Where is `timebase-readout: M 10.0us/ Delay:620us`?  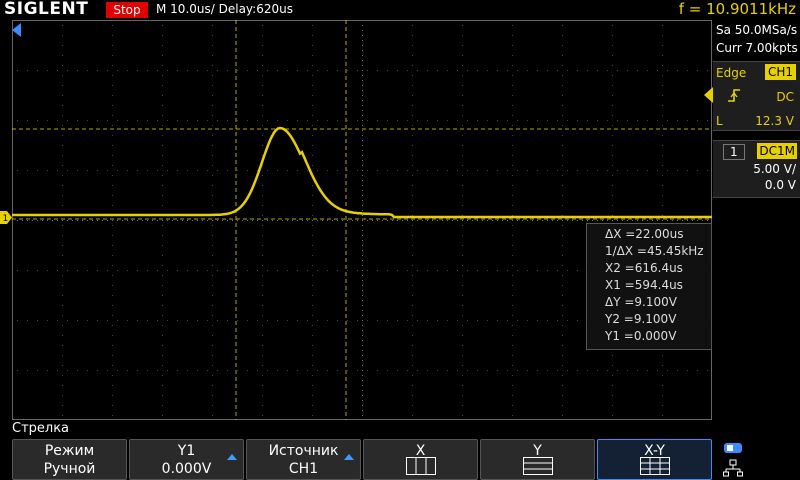 timebase-readout: M 10.0us/ Delay:620us is located at coordinates (224, 9).